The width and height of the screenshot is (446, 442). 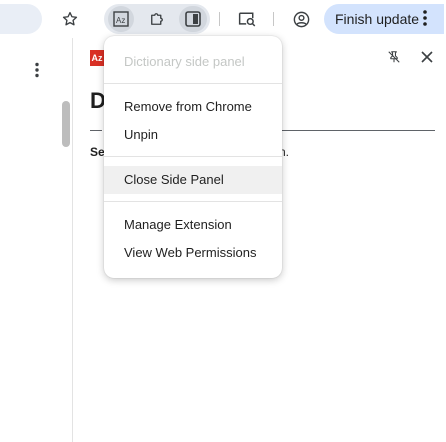 I want to click on menu-item-close-side-panel: Close Side Panel, so click(x=193, y=180).